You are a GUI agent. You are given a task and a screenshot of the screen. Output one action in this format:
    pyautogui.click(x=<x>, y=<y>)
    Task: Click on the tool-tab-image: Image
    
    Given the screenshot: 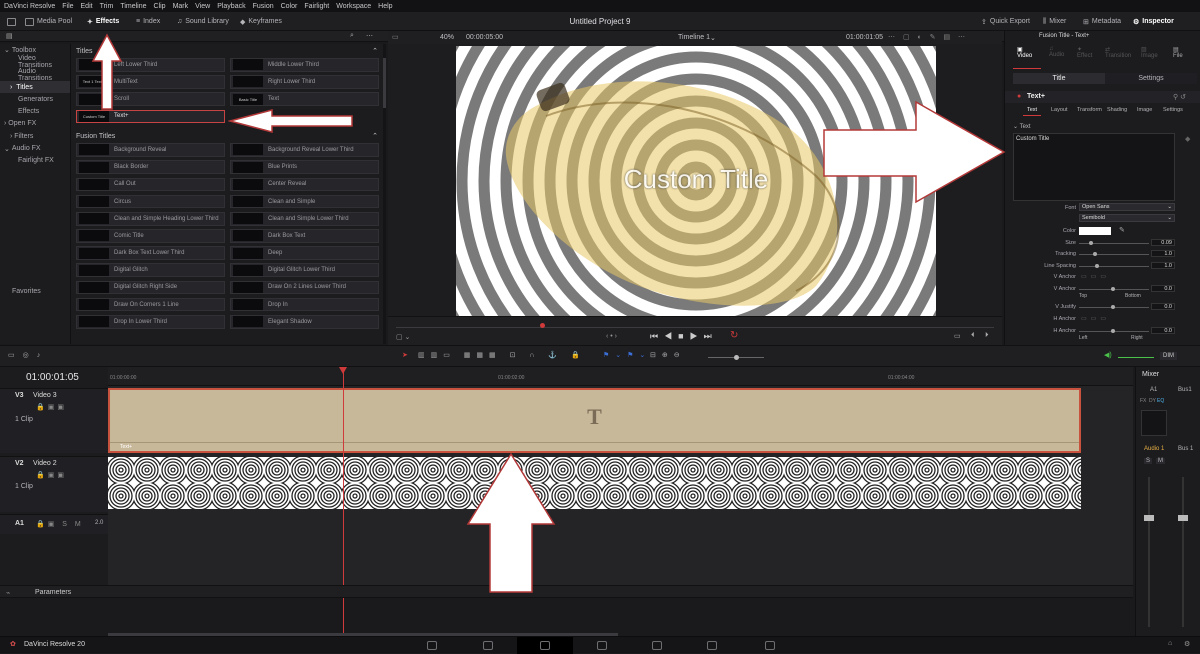 What is the action you would take?
    pyautogui.click(x=1144, y=110)
    